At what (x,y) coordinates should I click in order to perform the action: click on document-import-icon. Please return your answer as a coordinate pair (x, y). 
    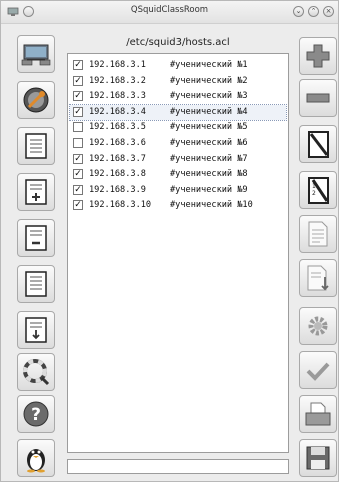
    Looking at the image, I should click on (318, 278).